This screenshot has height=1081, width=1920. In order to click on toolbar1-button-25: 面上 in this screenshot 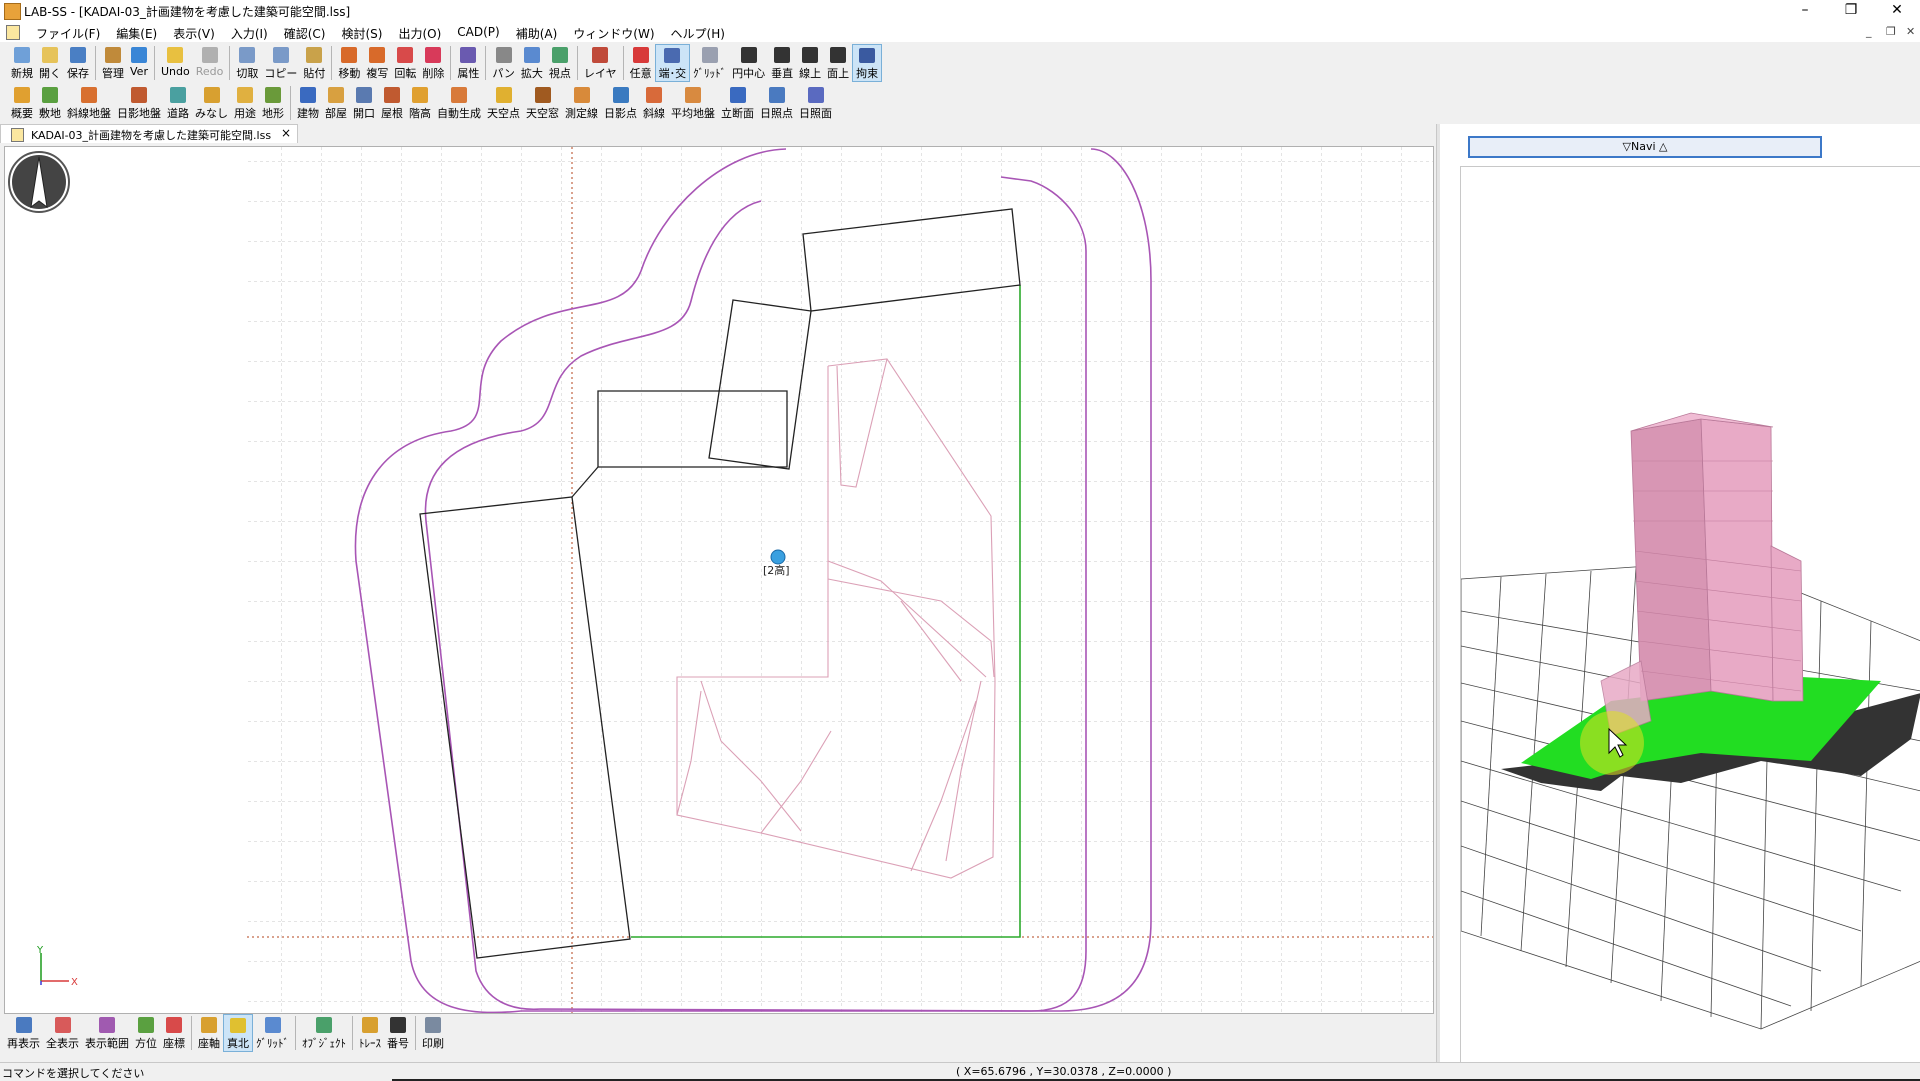, I will do `click(838, 63)`.